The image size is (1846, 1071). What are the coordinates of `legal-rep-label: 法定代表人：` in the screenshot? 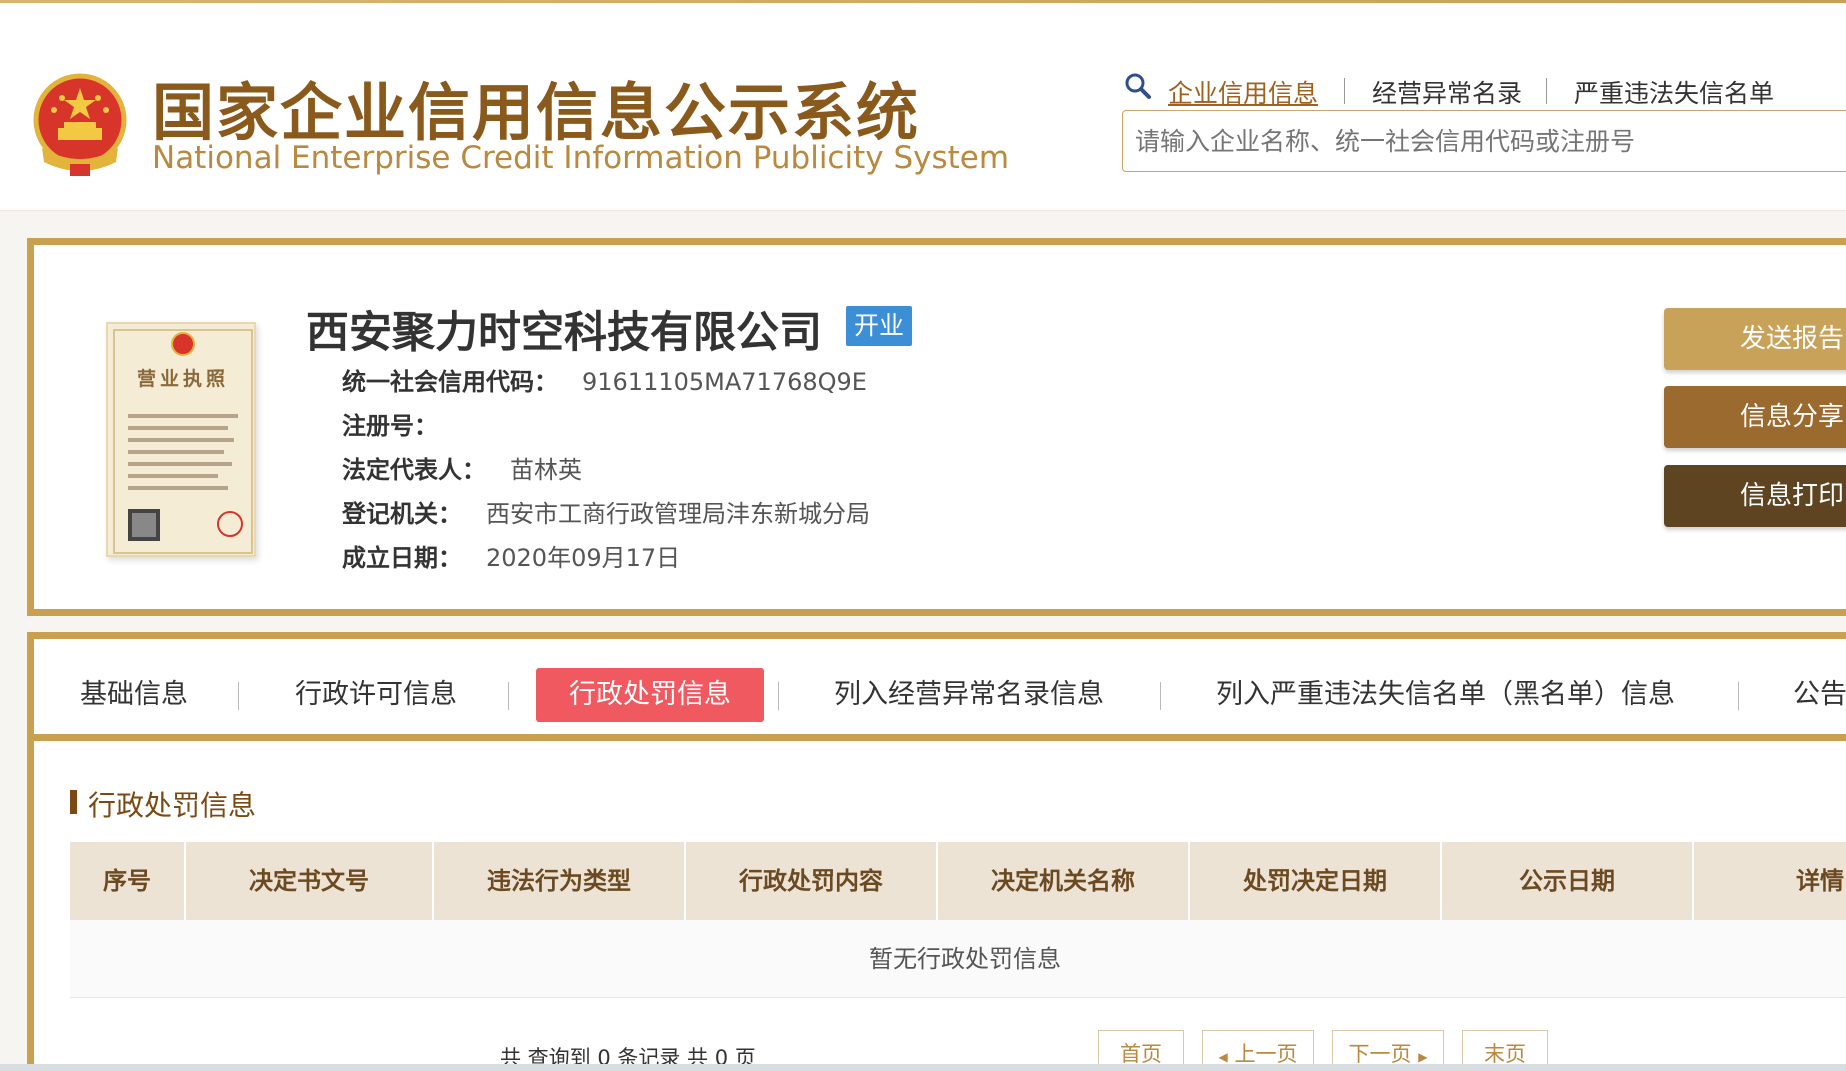 It's located at (414, 470).